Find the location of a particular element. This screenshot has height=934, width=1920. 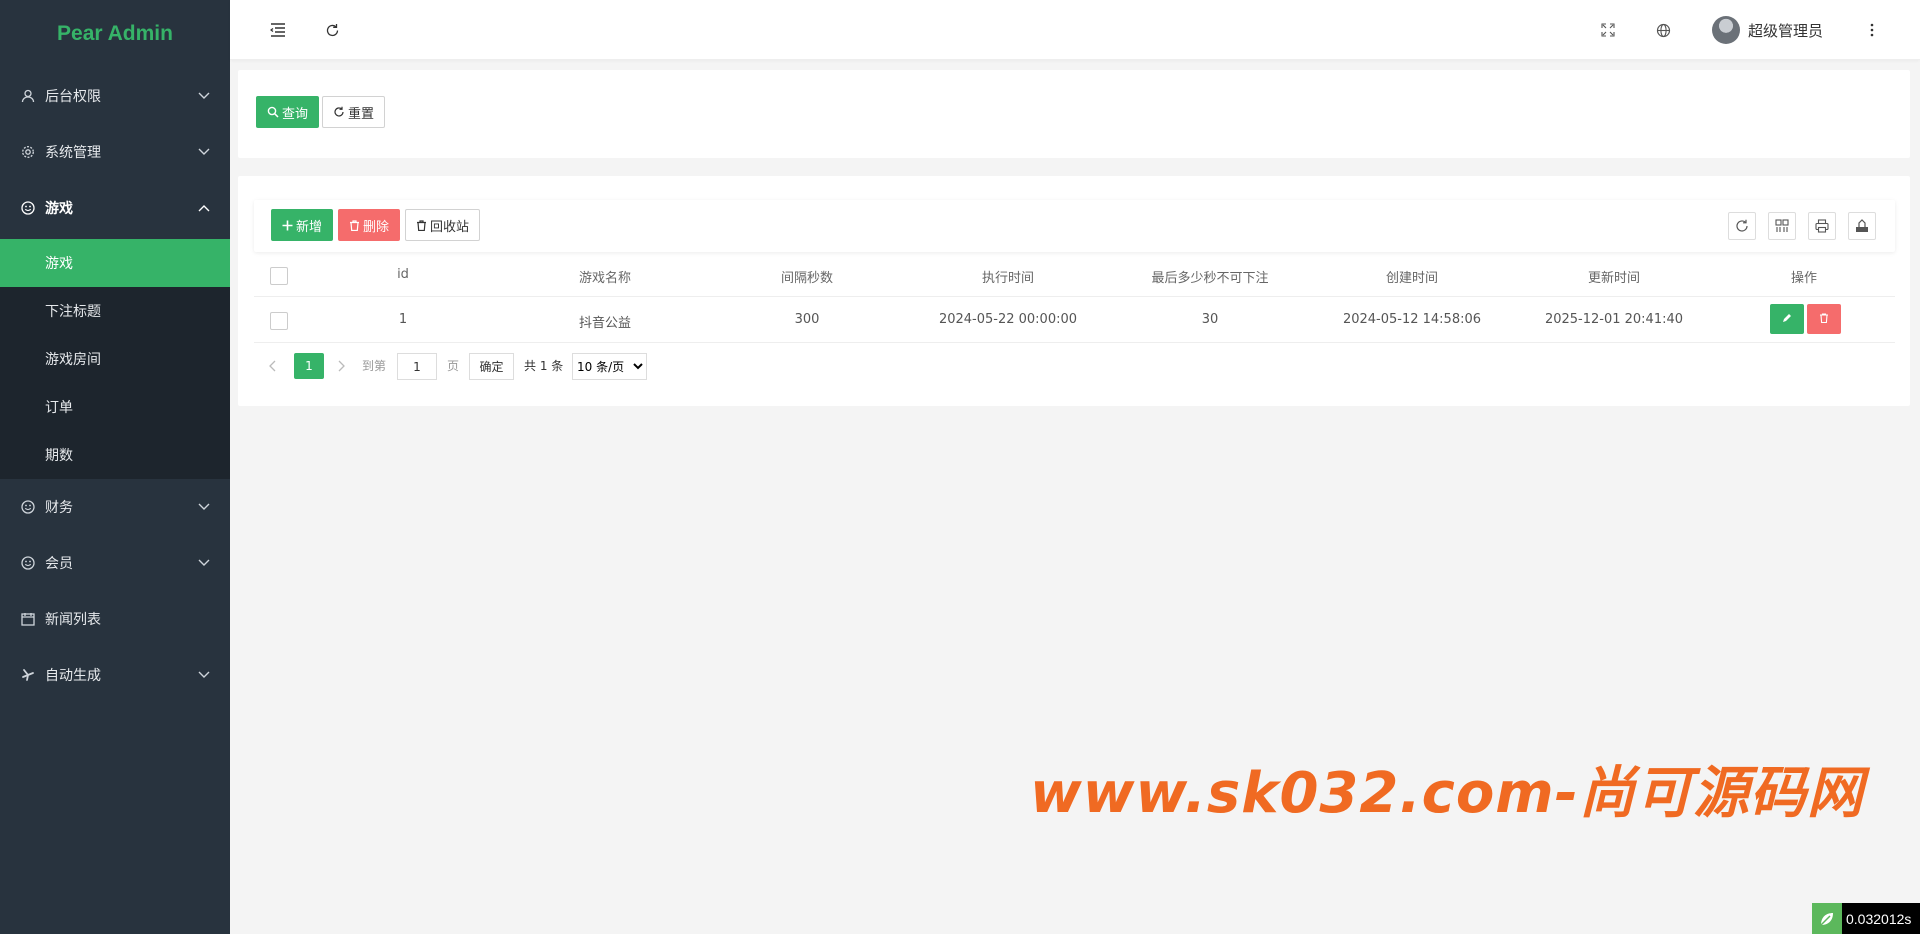

column-header-last-seconds: 最后多少秒不可下注 is located at coordinates (1210, 276).